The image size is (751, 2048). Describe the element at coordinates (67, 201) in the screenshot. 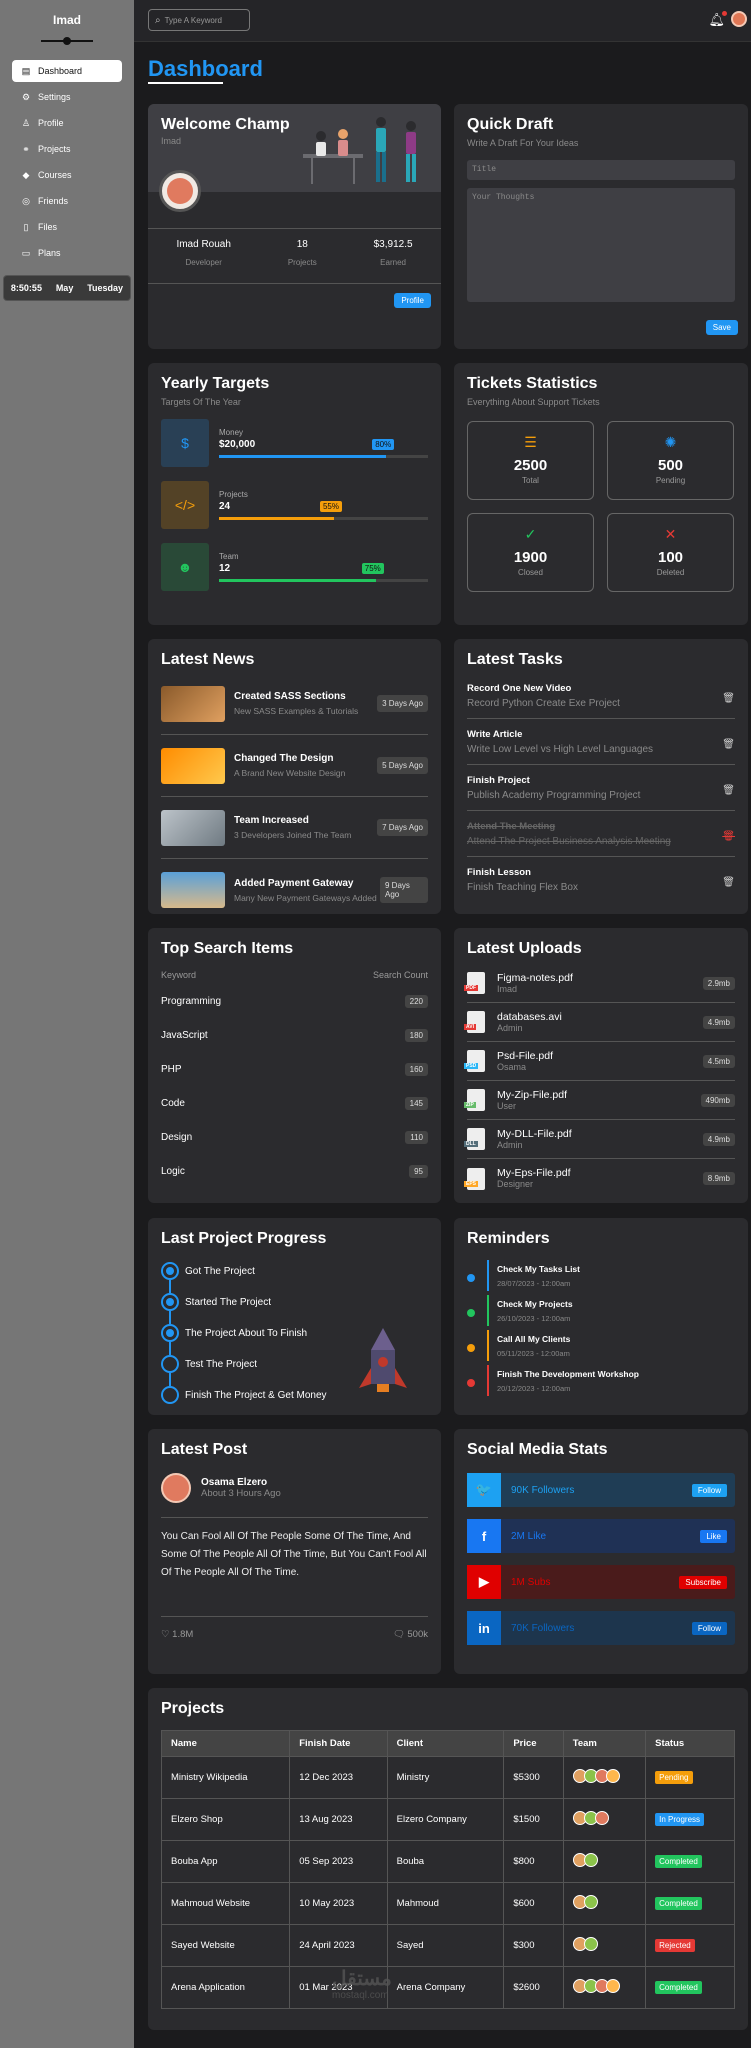

I see `sidebar-item-friends: ◎ Friends` at that location.